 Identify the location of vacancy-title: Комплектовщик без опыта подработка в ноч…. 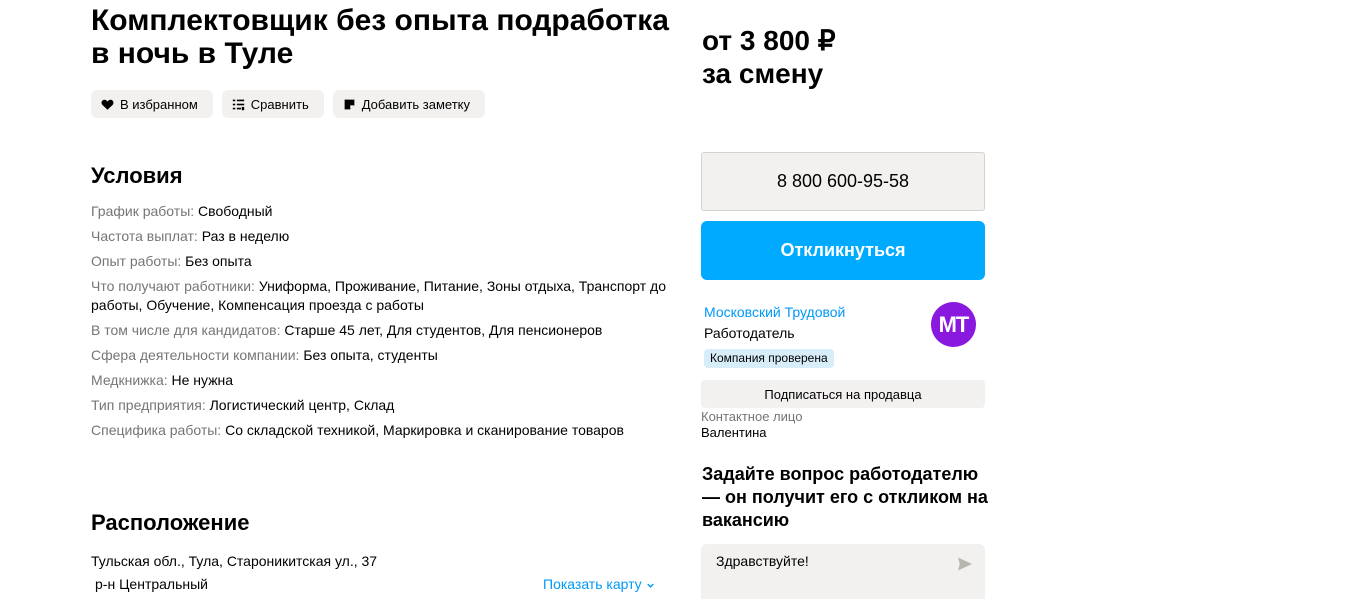
(380, 37).